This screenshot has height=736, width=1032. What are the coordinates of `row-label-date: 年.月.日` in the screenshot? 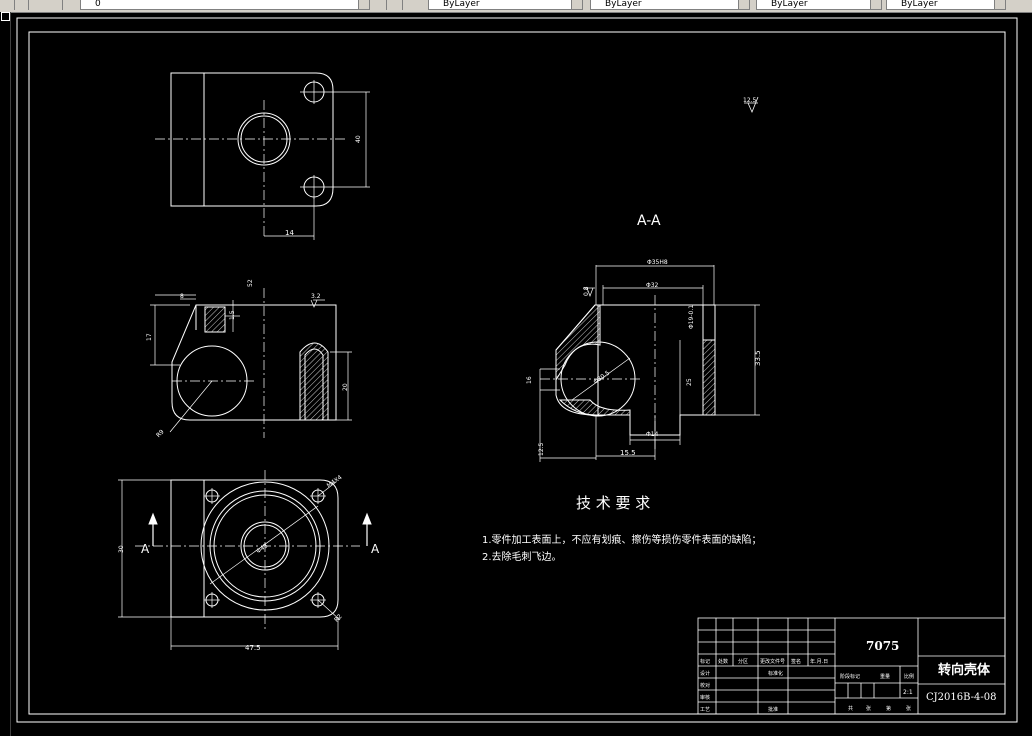 It's located at (819, 661).